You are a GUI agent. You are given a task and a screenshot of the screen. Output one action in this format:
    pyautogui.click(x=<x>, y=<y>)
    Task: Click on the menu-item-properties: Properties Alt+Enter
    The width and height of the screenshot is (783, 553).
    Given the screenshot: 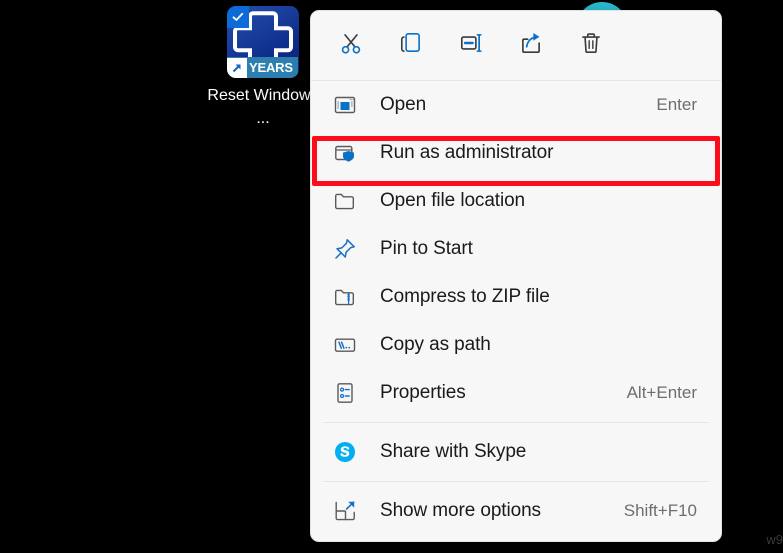 What is the action you would take?
    pyautogui.click(x=516, y=393)
    